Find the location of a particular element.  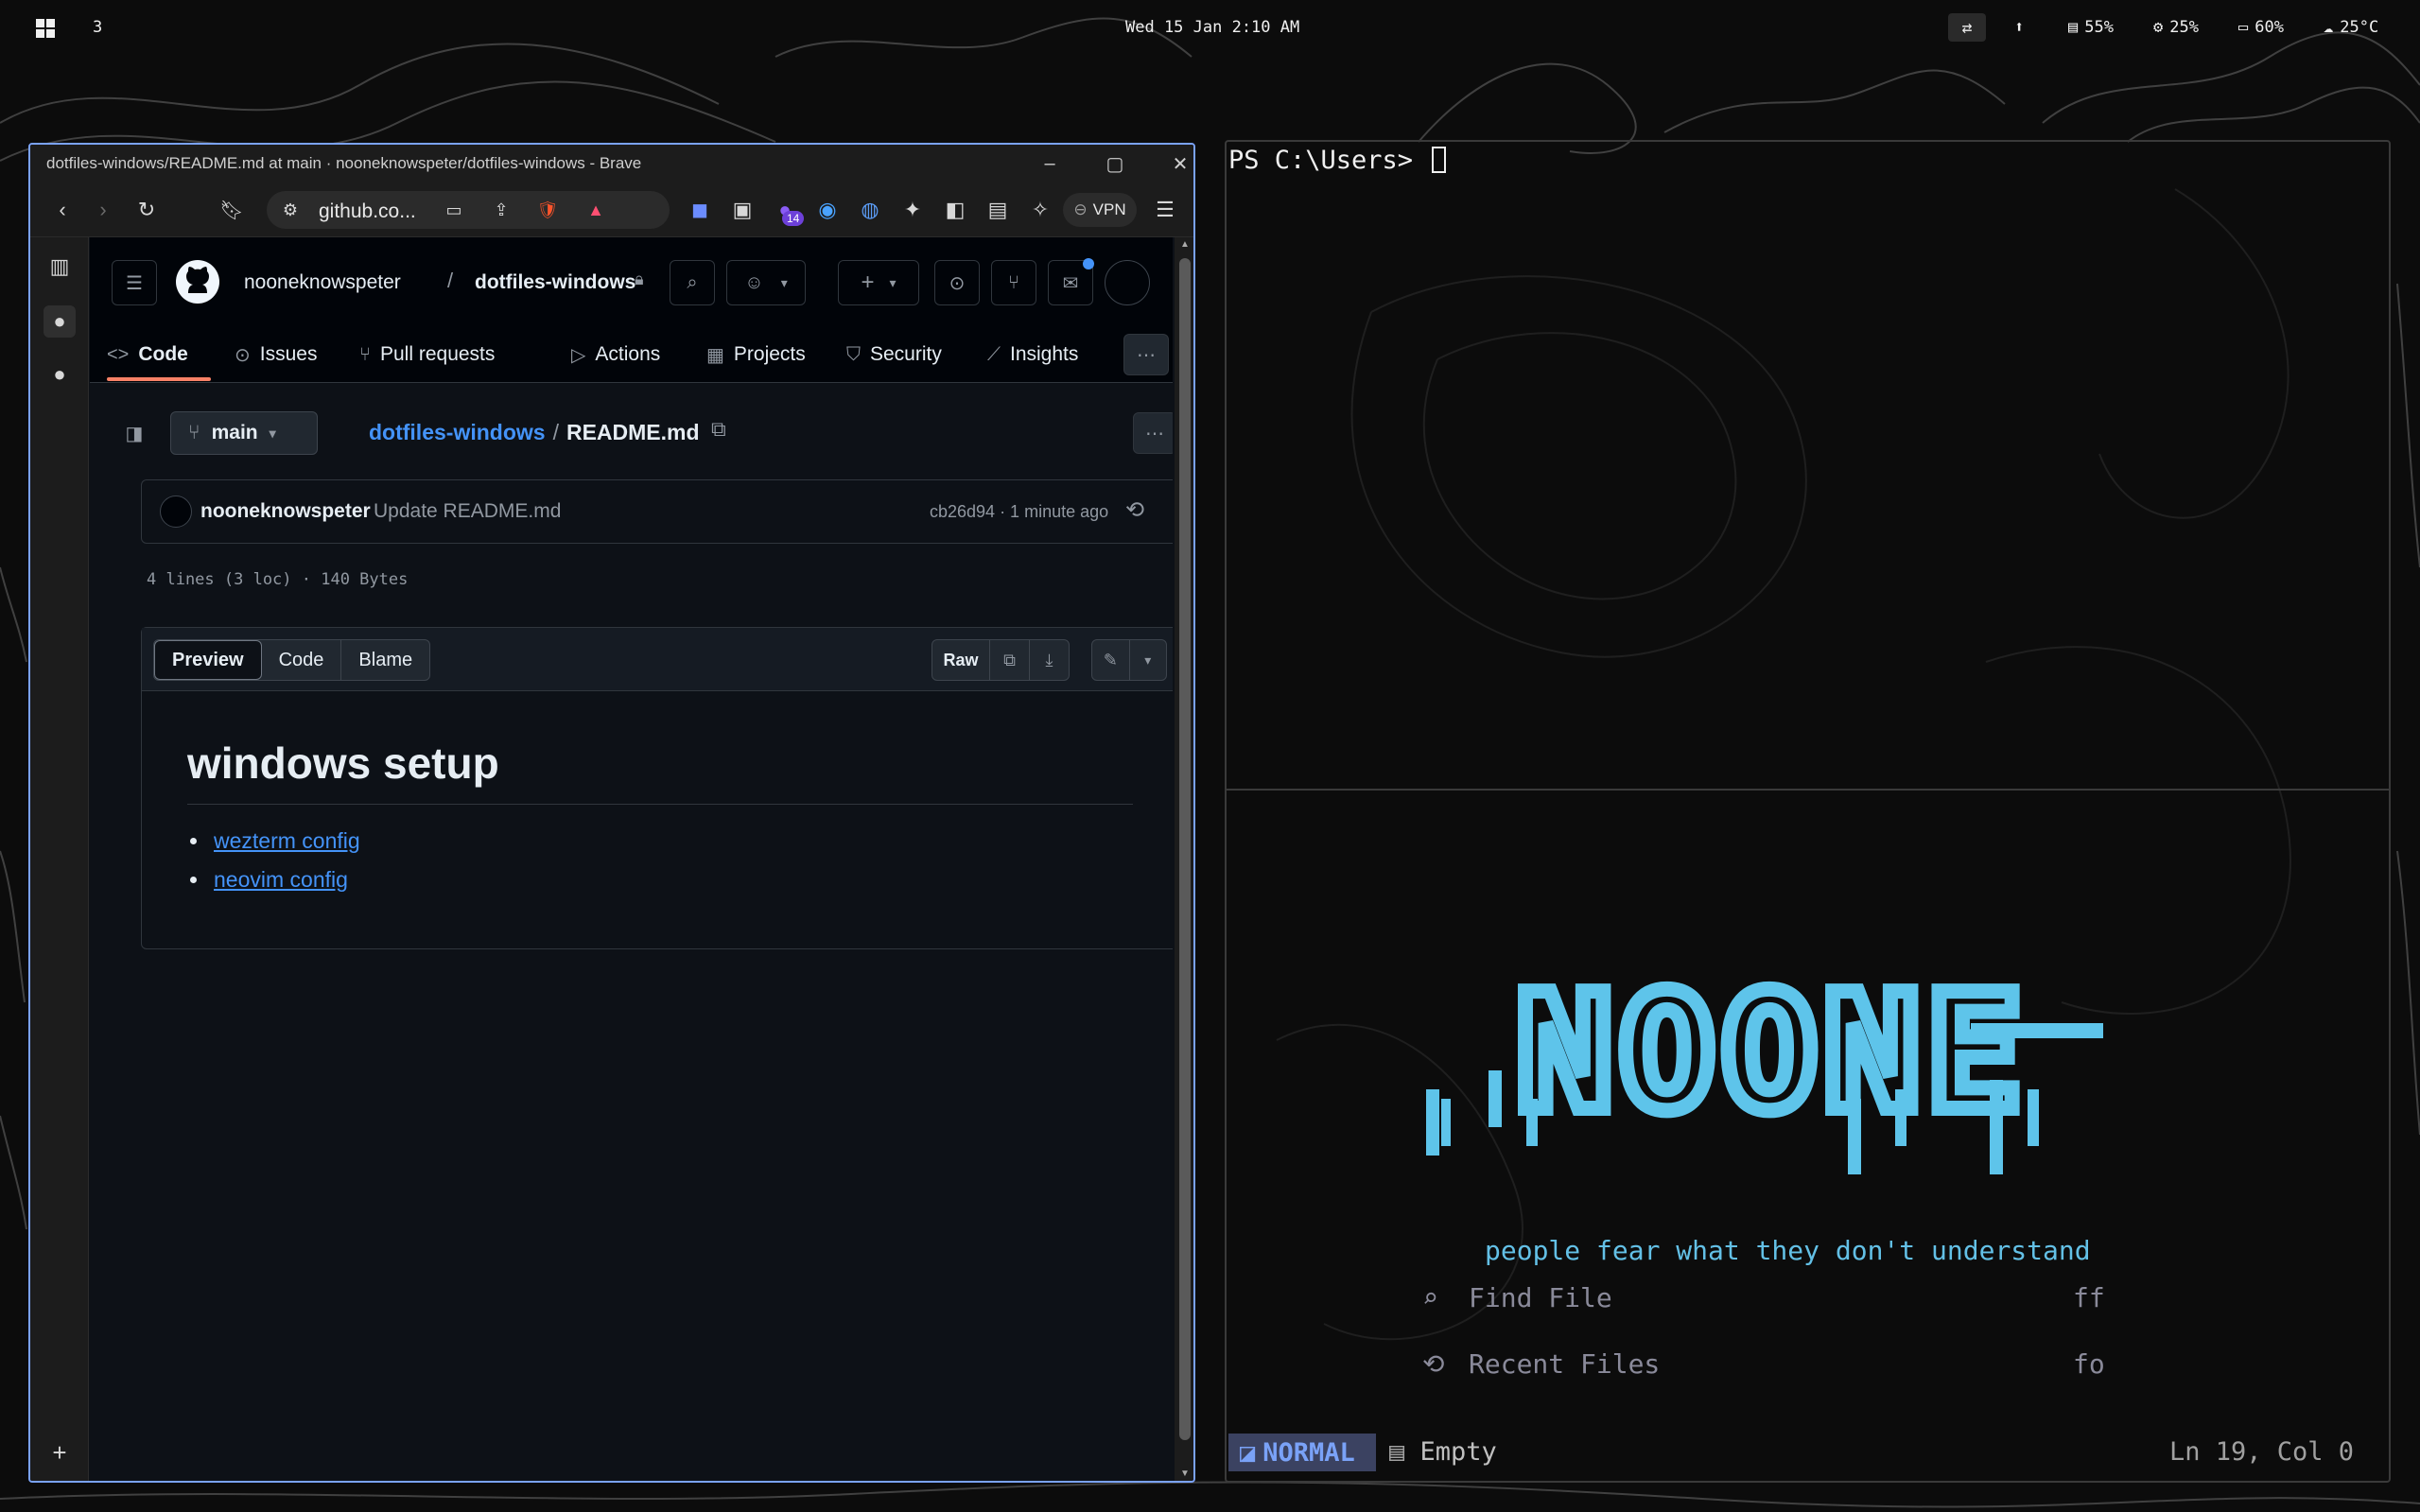

github-logo-icon is located at coordinates (198, 282).